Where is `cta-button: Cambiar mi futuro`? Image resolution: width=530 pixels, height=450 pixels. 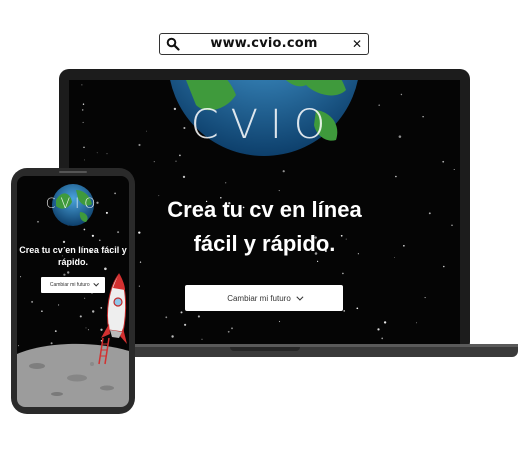
cta-button: Cambiar mi futuro is located at coordinates (264, 298).